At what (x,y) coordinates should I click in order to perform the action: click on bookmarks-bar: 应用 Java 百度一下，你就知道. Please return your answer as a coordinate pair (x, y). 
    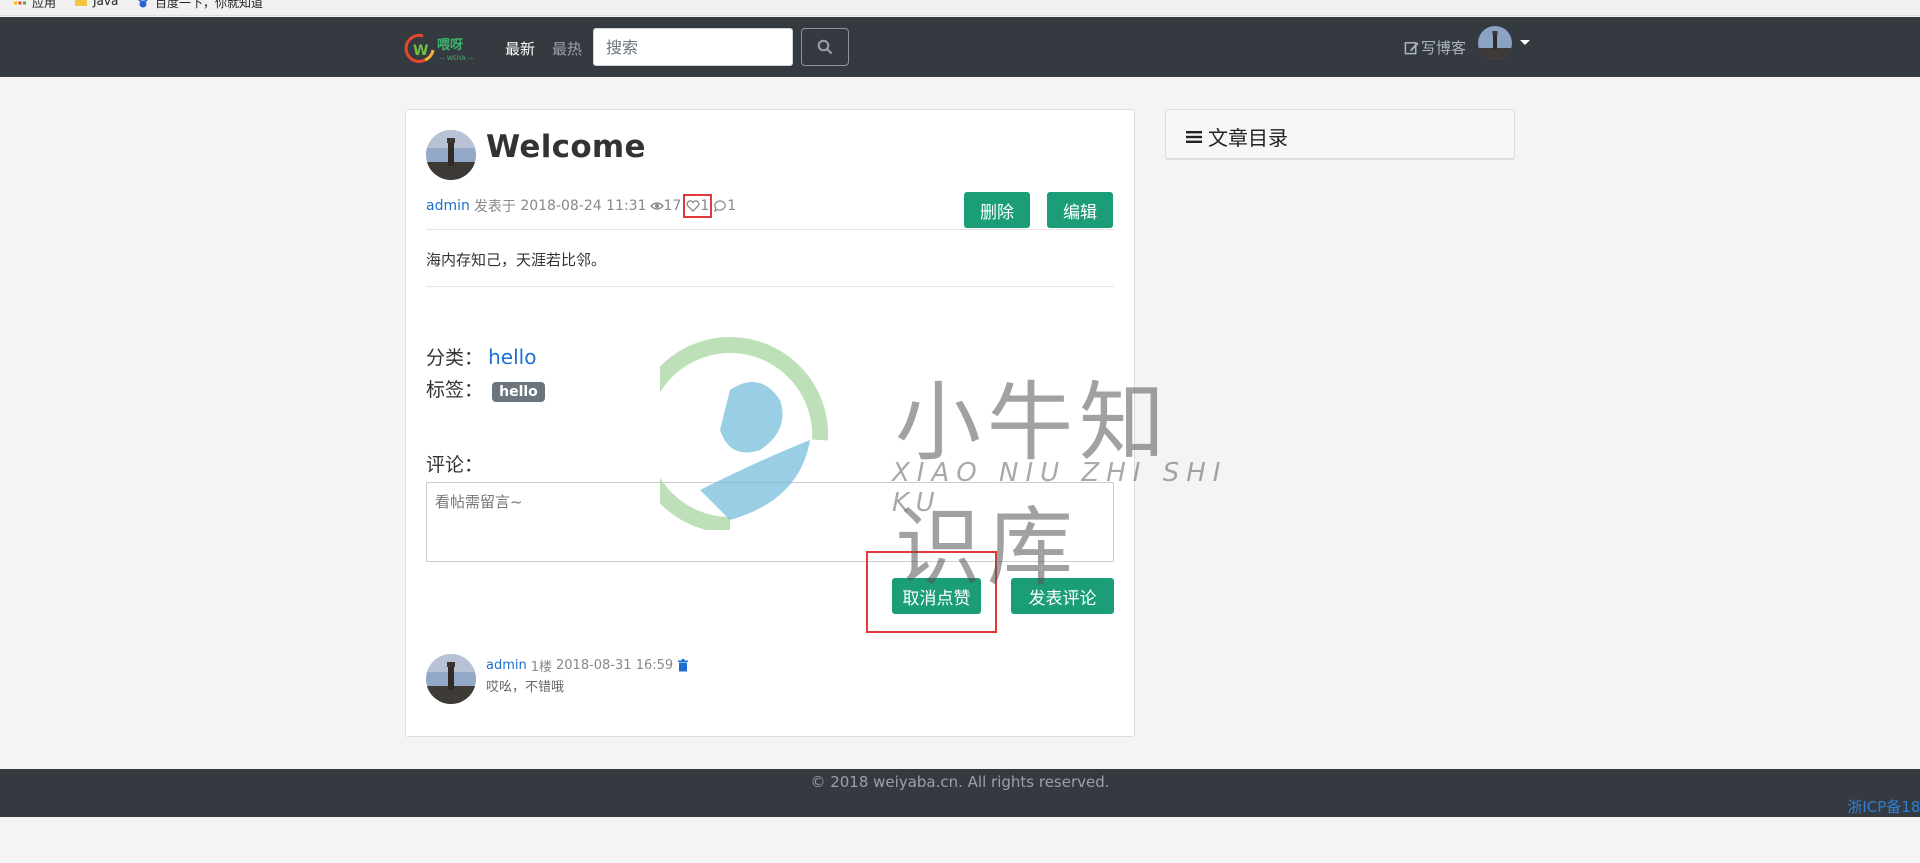
    Looking at the image, I should click on (960, 8).